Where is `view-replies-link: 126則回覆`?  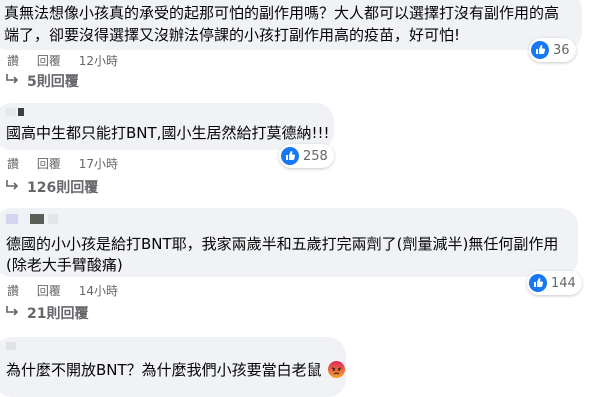
view-replies-link: 126則回覆 is located at coordinates (51, 188).